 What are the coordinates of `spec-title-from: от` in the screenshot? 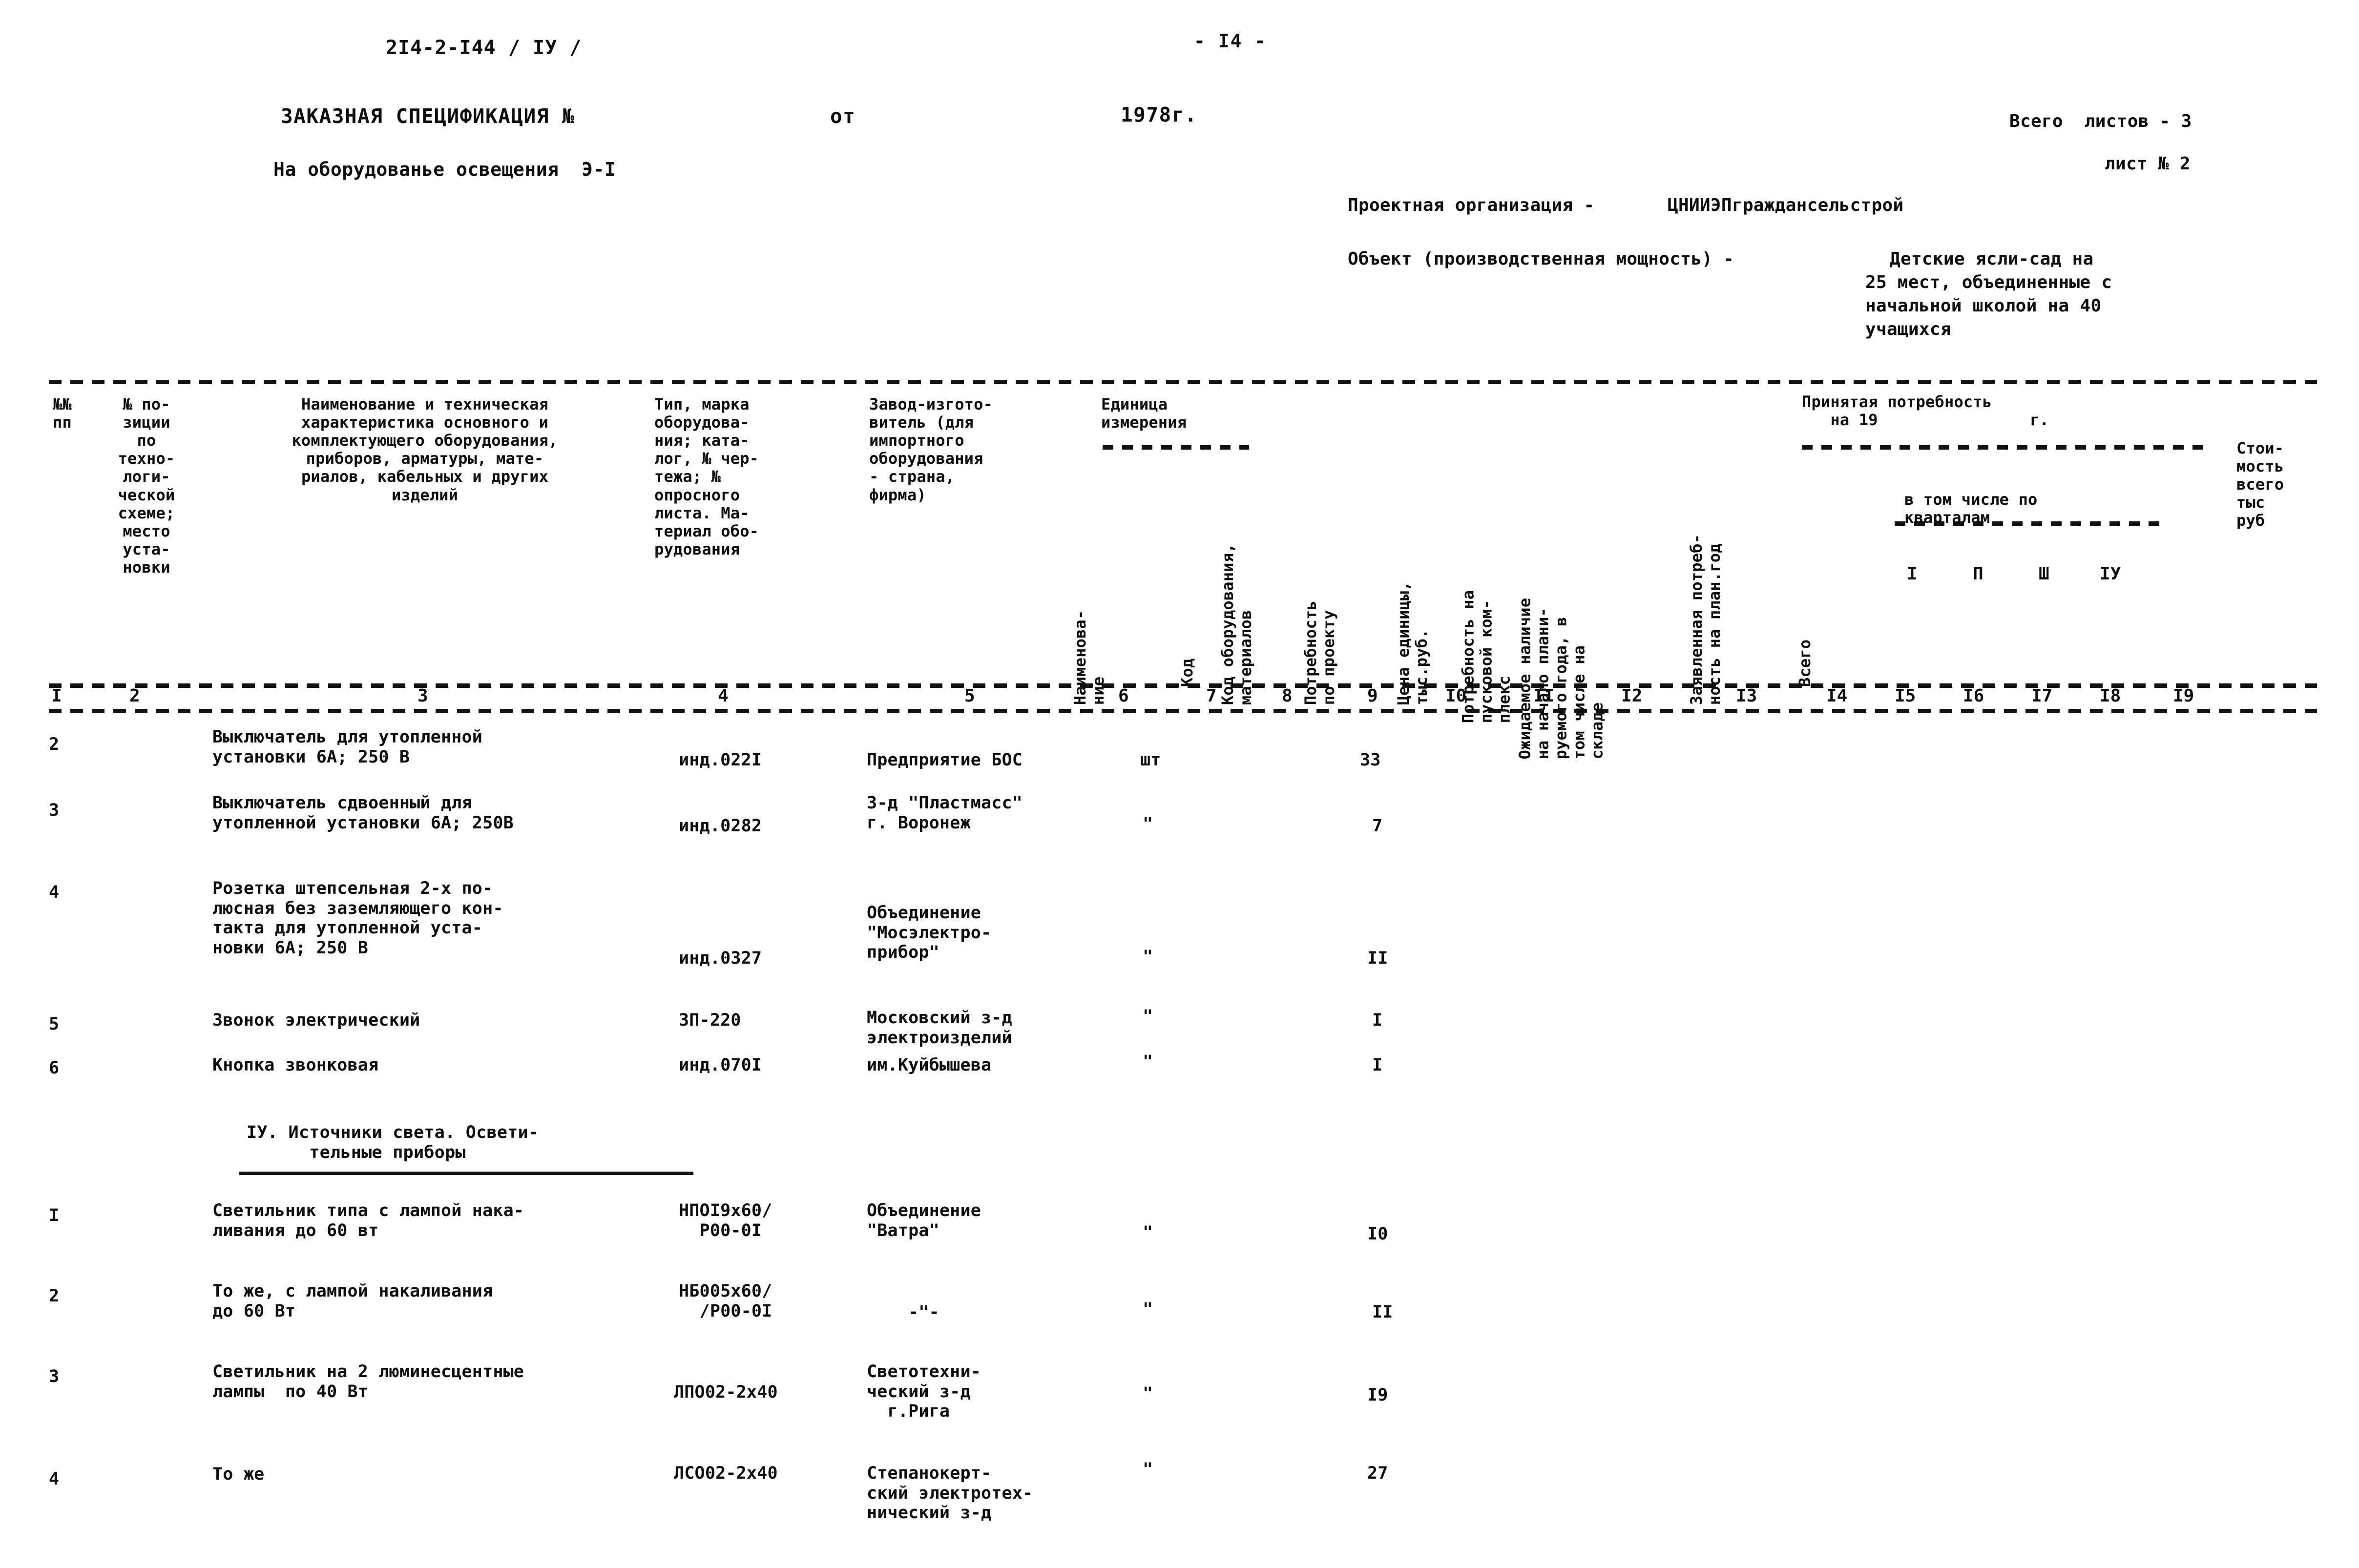 It's located at (843, 116).